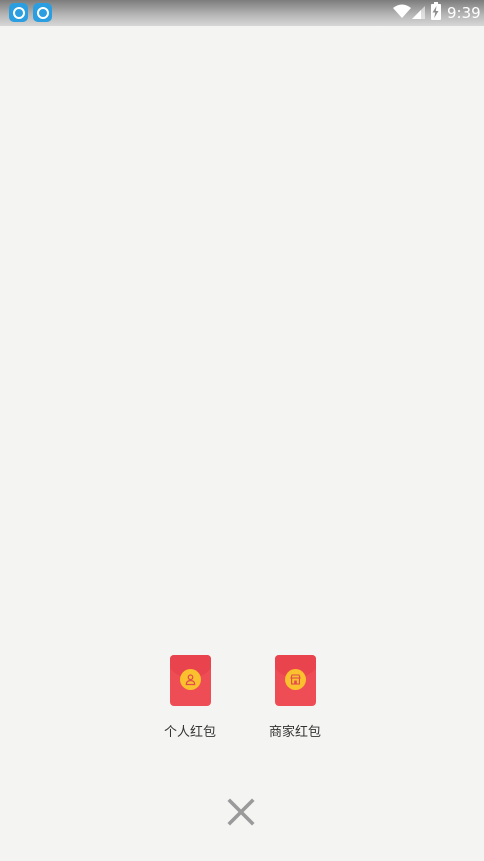 This screenshot has width=484, height=861. I want to click on personal-red-envelope-option: 个人红包, so click(190, 698).